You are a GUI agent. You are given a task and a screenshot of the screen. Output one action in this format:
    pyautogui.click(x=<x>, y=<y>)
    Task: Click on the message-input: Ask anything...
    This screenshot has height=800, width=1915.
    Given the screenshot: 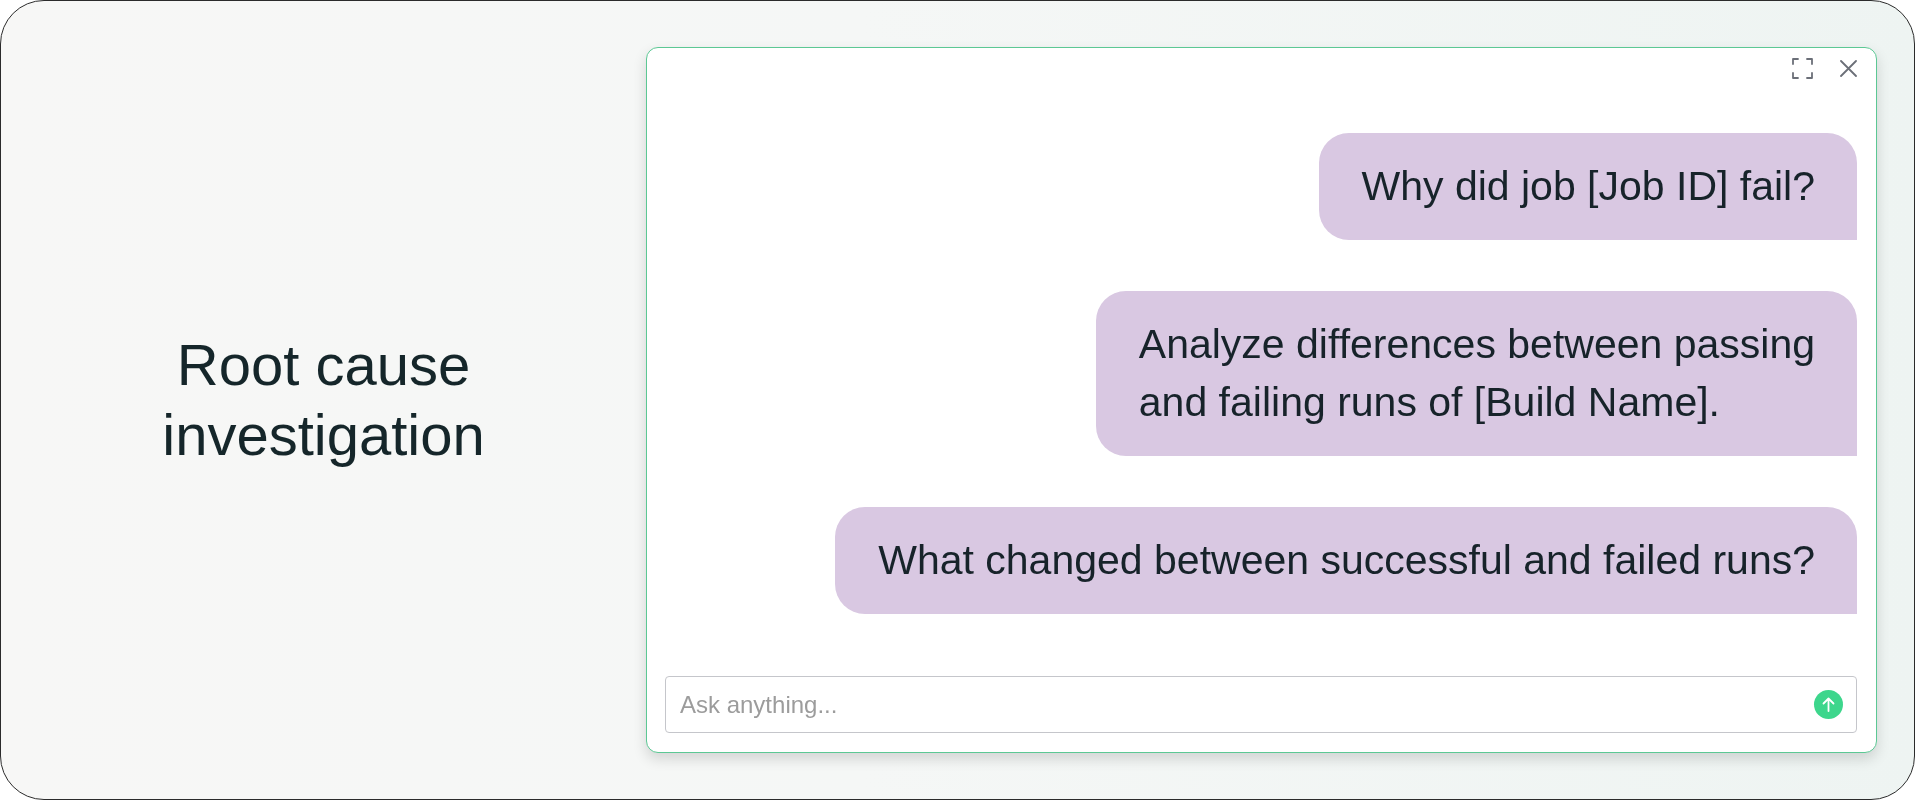 What is the action you would take?
    pyautogui.click(x=1261, y=704)
    